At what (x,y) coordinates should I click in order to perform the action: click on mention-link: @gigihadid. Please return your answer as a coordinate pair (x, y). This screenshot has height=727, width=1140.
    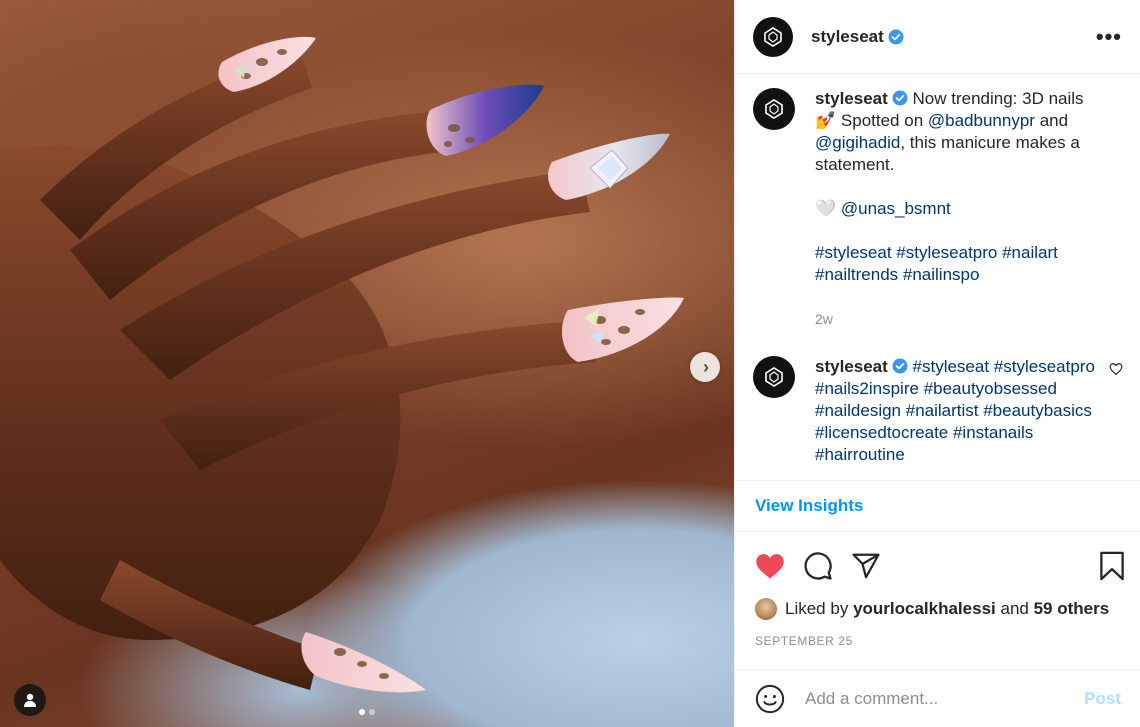
    Looking at the image, I should click on (857, 142).